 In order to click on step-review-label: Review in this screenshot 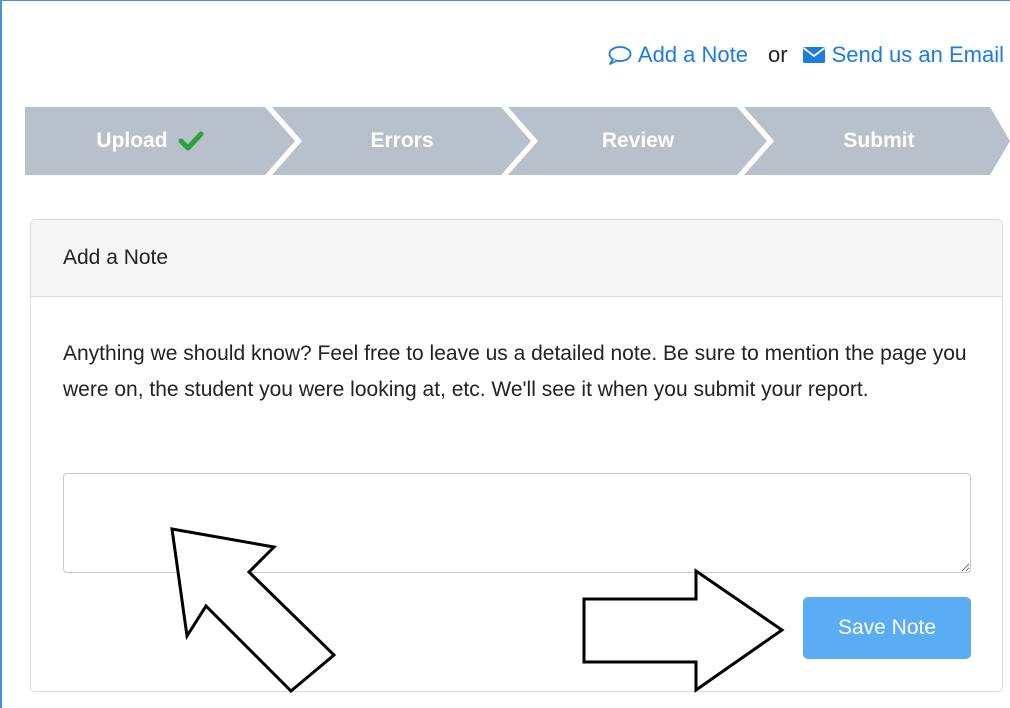, I will do `click(638, 140)`.